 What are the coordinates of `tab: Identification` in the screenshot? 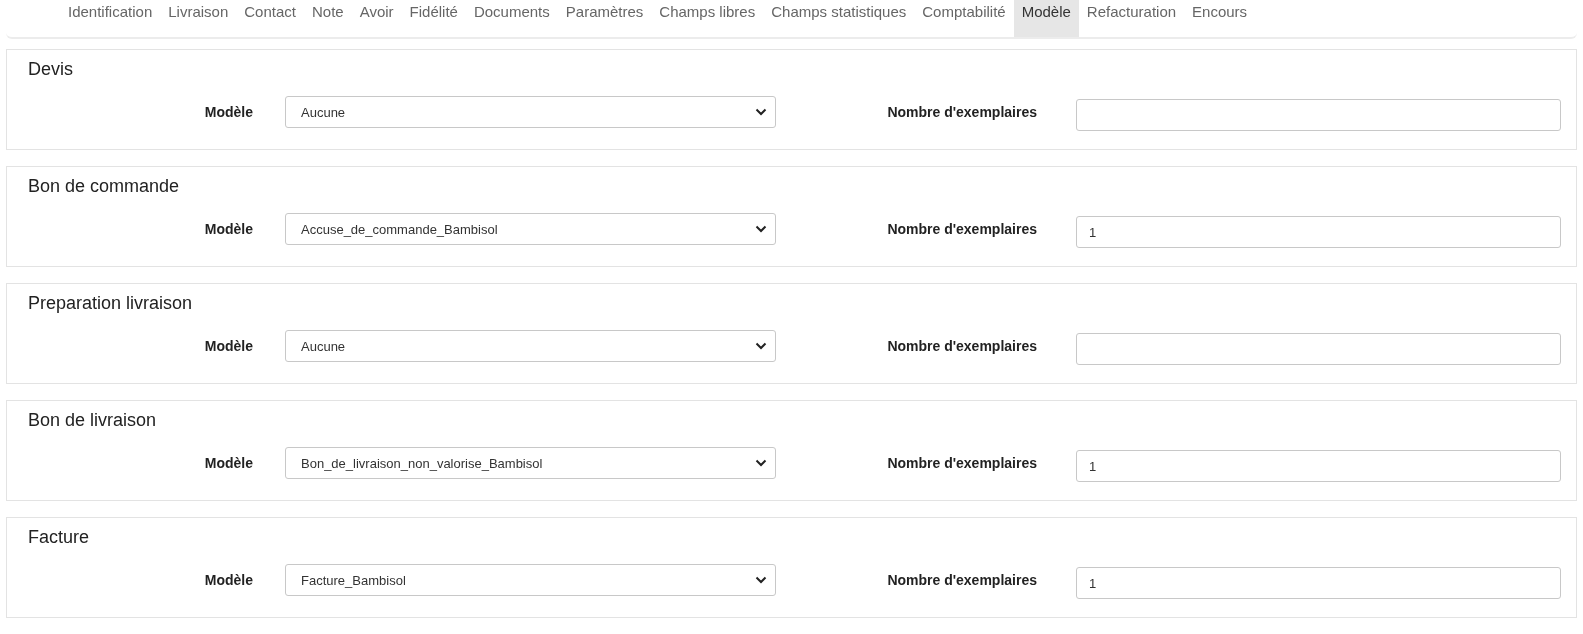 It's located at (110, 18).